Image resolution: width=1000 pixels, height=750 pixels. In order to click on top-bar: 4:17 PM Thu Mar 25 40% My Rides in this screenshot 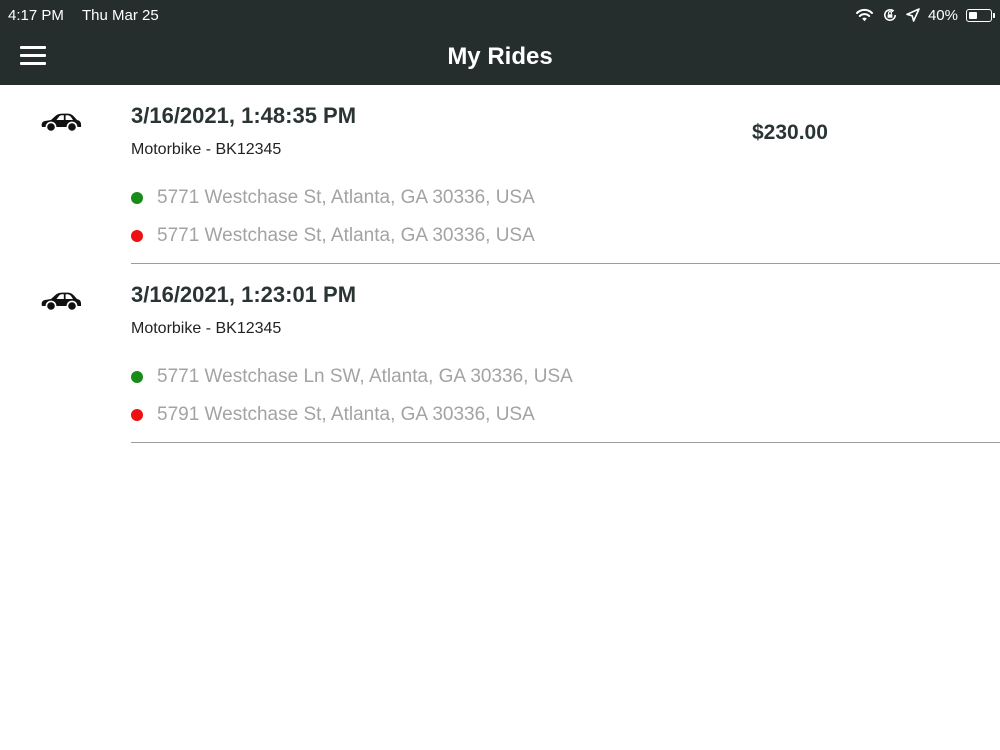, I will do `click(500, 42)`.